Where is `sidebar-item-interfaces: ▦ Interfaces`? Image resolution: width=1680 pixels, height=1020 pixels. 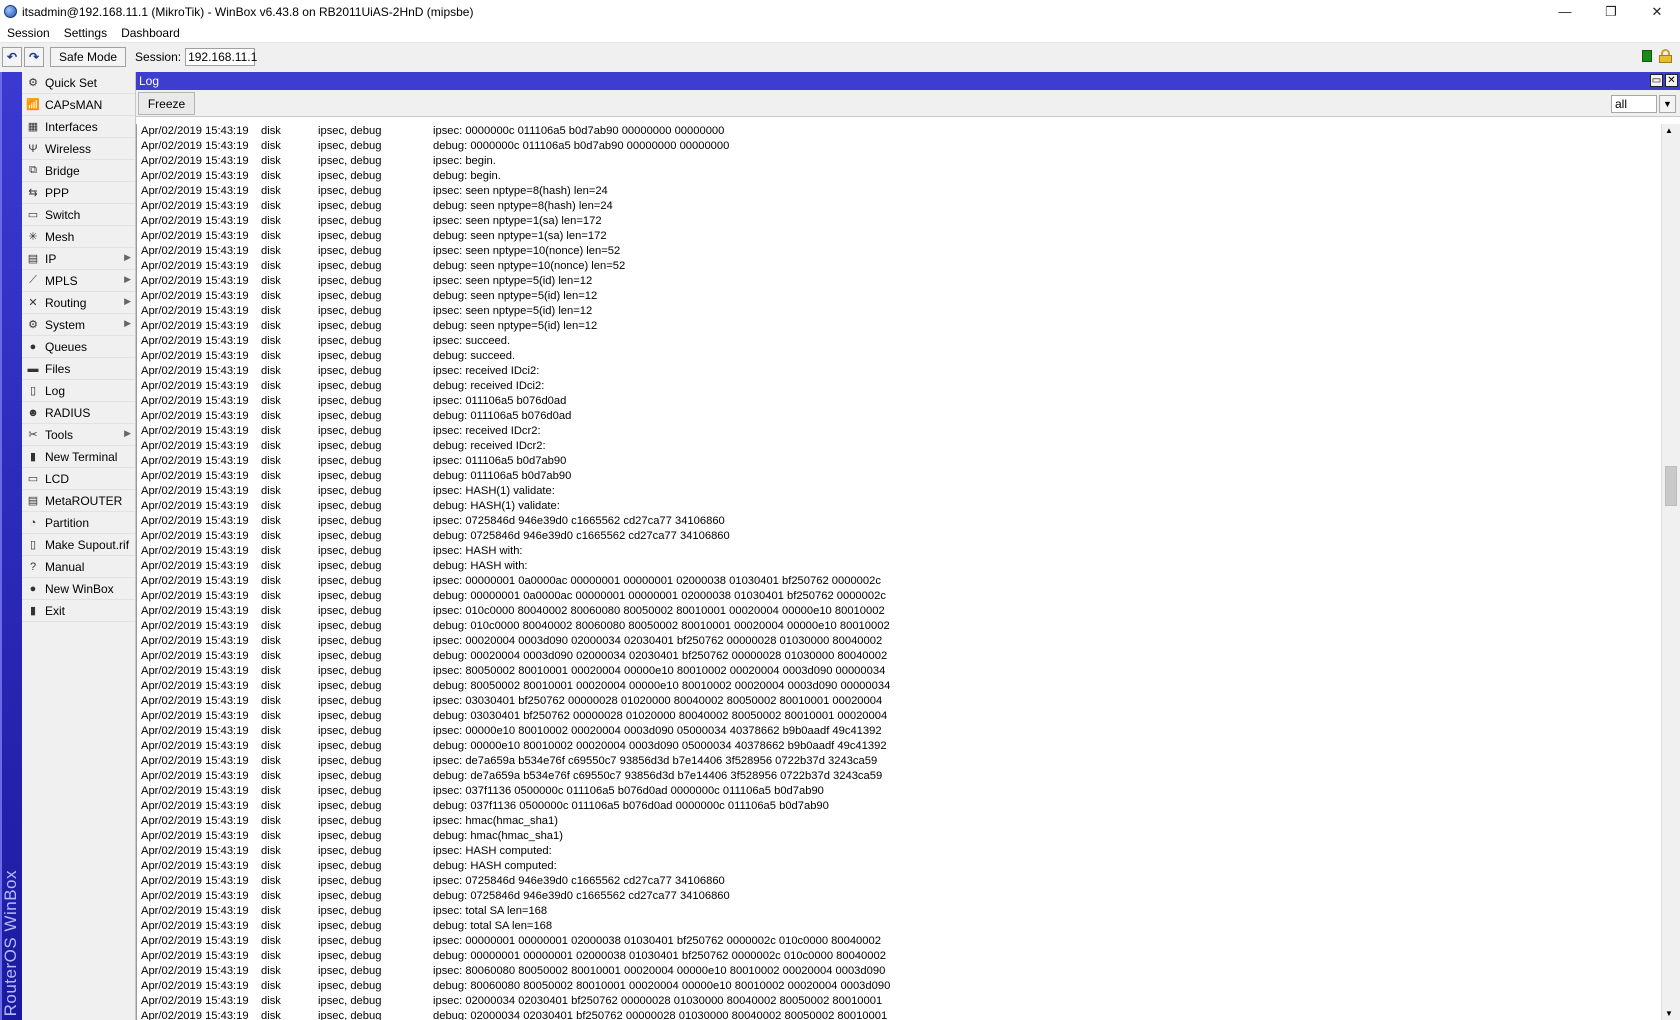
sidebar-item-interfaces: ▦ Interfaces is located at coordinates (78, 127).